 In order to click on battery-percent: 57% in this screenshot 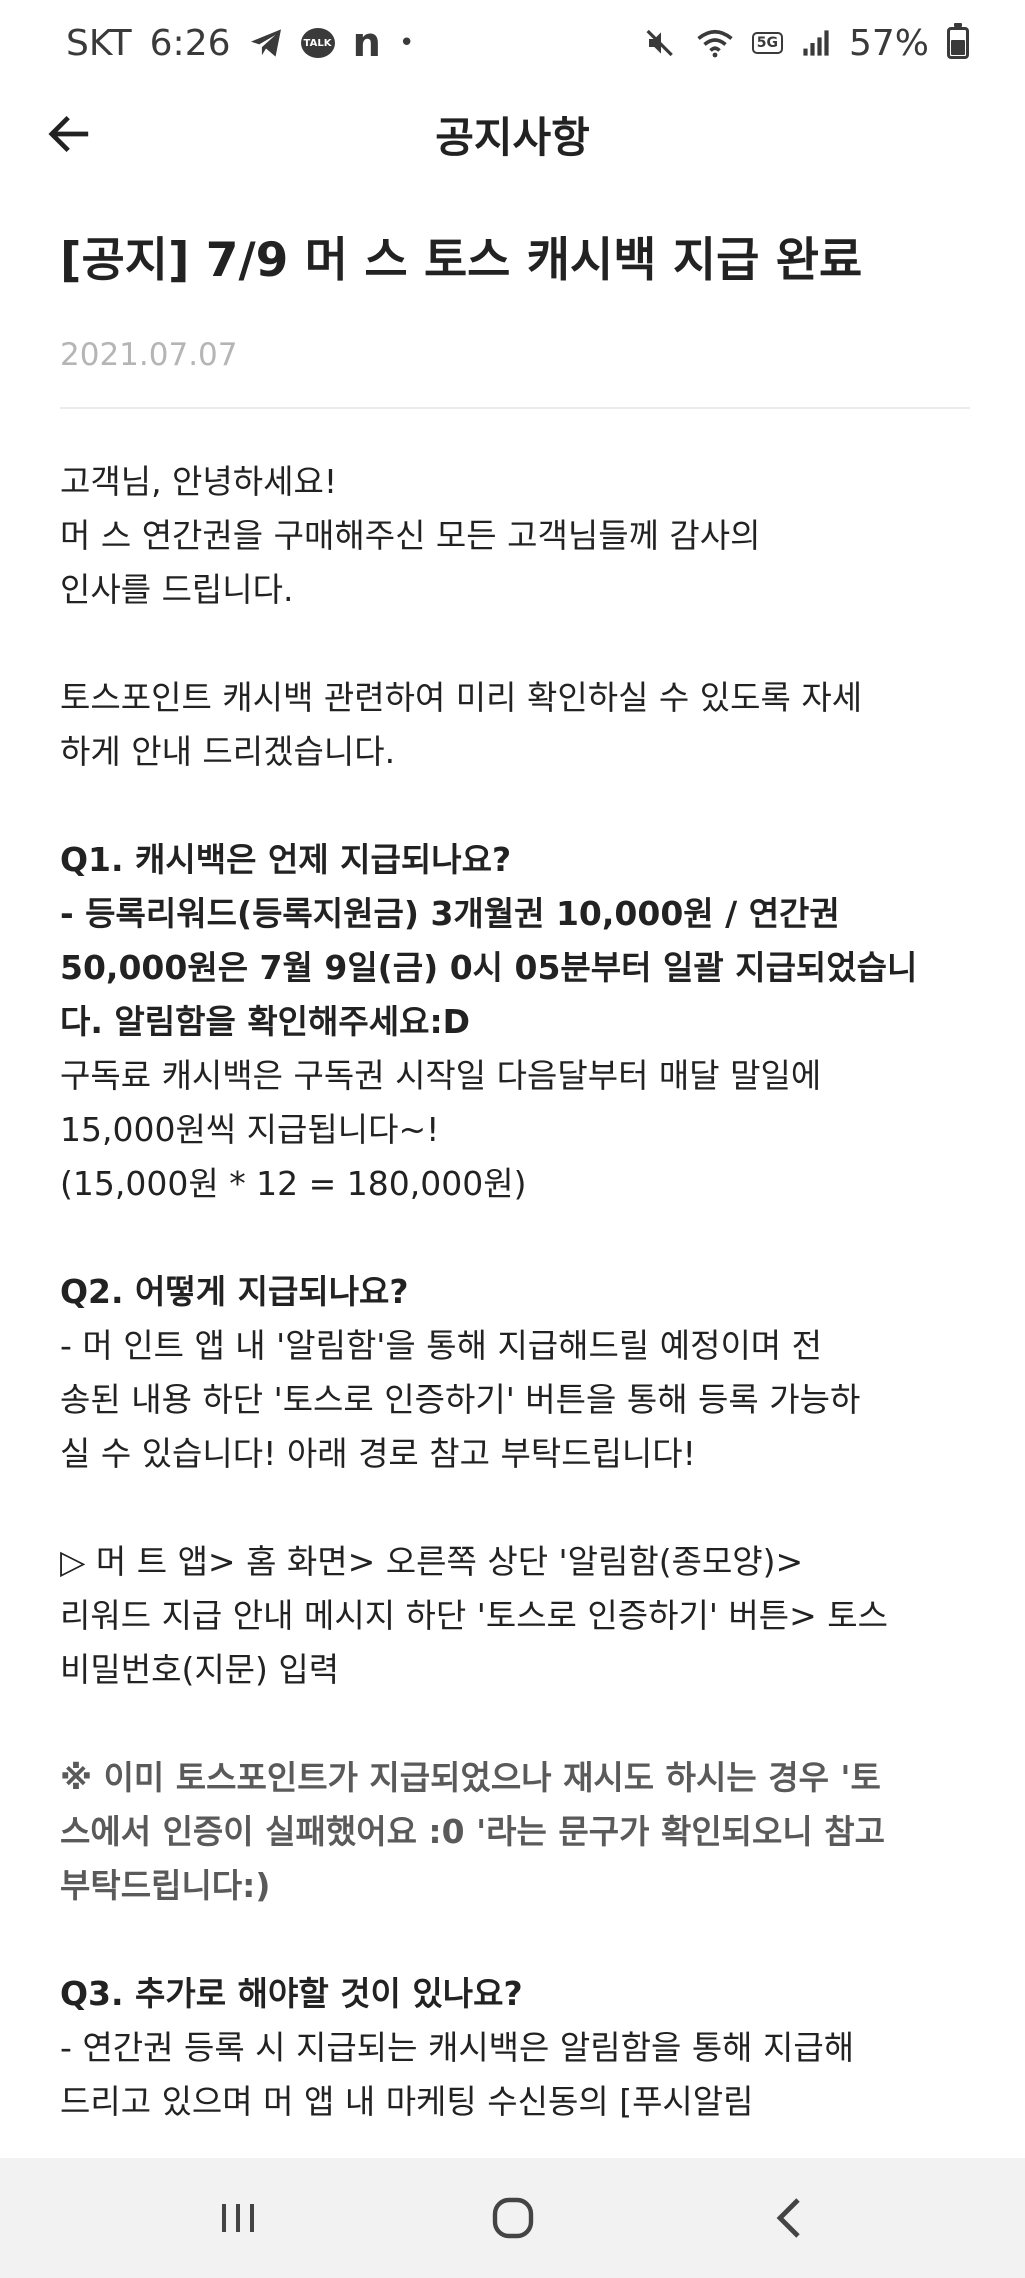, I will do `click(888, 43)`.